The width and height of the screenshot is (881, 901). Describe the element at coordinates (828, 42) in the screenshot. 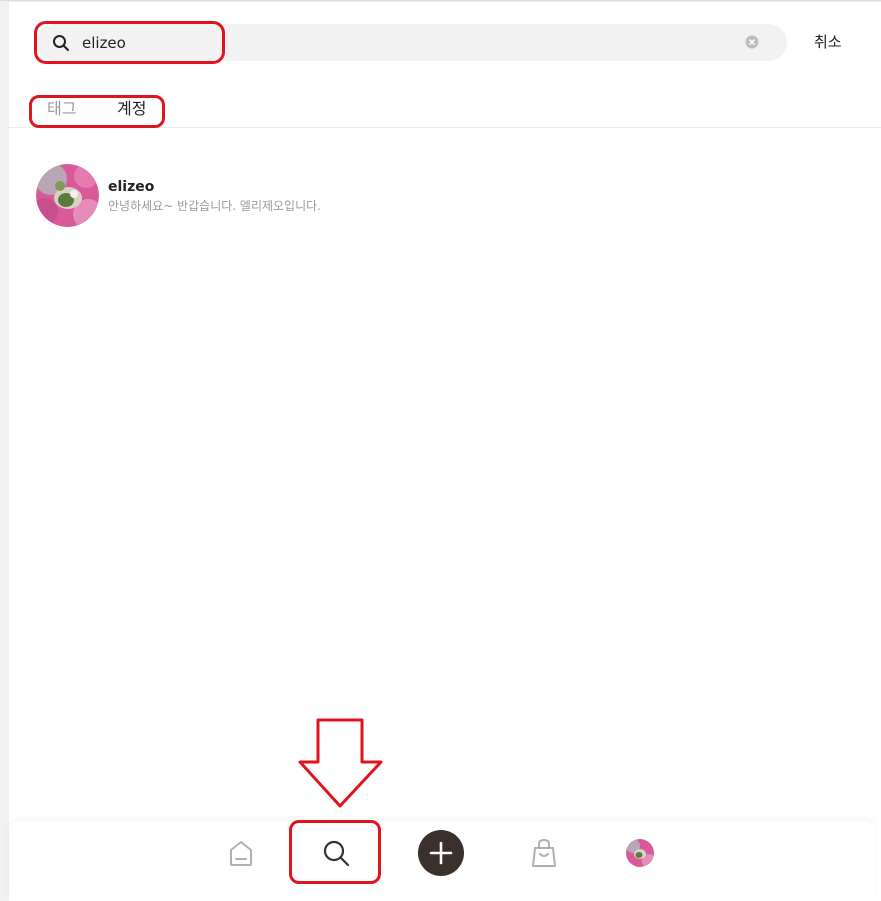

I see `cancel-button: 취소` at that location.